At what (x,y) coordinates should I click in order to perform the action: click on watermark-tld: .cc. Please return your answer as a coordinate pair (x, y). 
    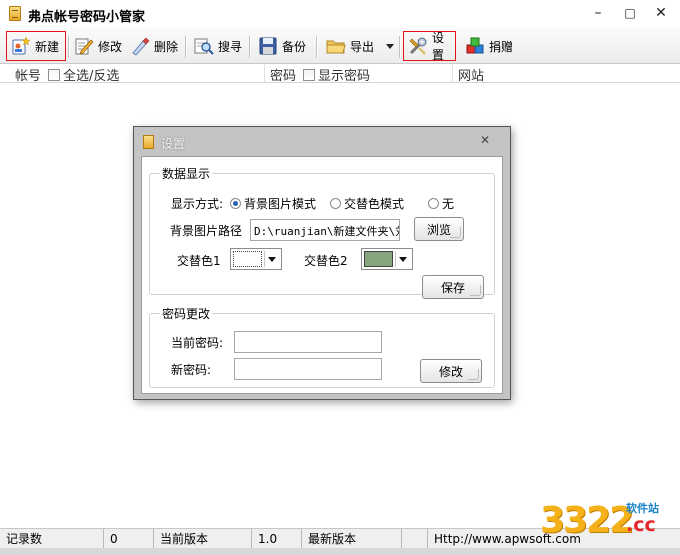
    Looking at the image, I should click on (641, 525).